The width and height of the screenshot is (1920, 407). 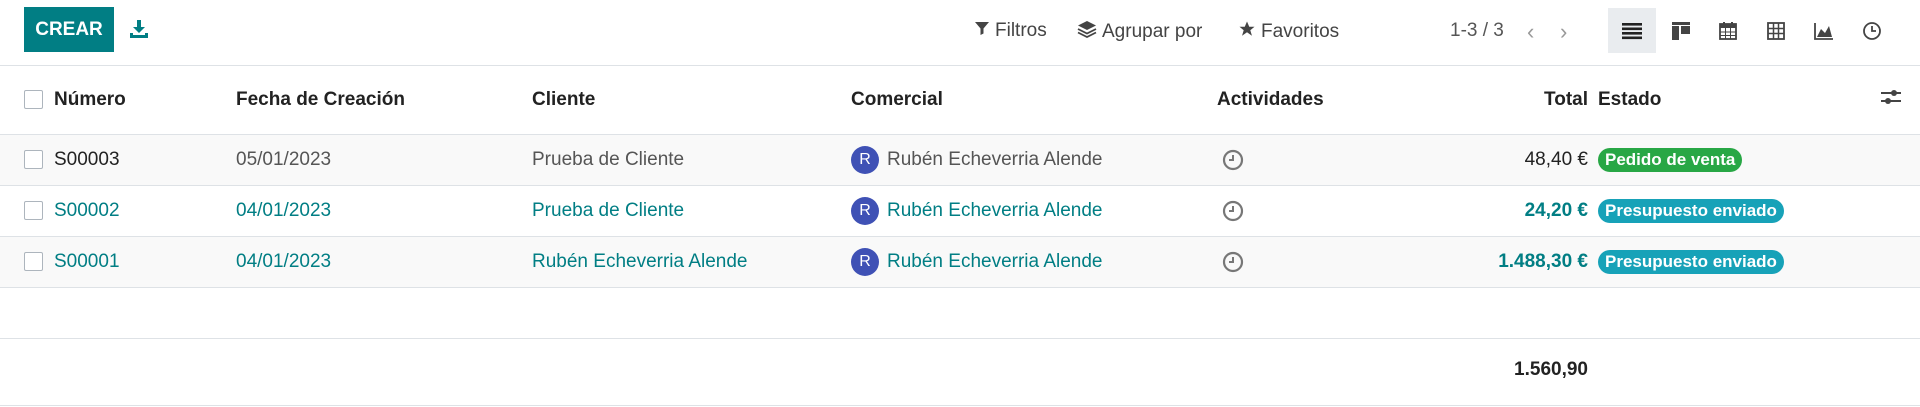 I want to click on pager-next-icon: ›, so click(x=1563, y=32).